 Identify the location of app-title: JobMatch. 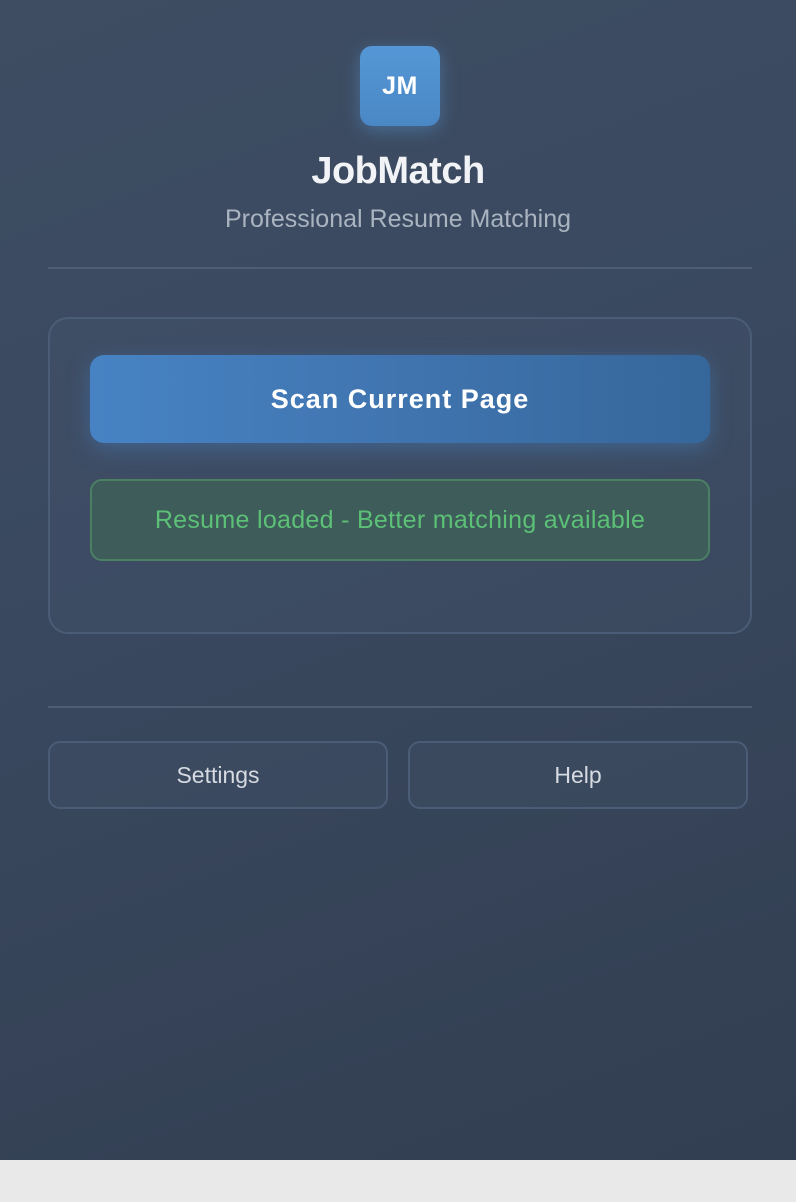
(398, 171).